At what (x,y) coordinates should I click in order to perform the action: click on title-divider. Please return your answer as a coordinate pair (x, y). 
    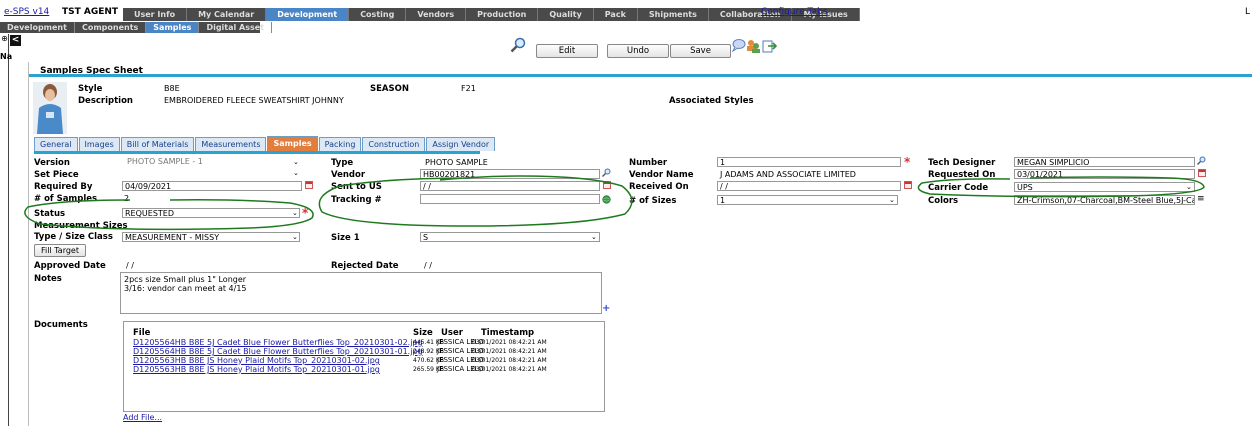
    Looking at the image, I should click on (640, 75).